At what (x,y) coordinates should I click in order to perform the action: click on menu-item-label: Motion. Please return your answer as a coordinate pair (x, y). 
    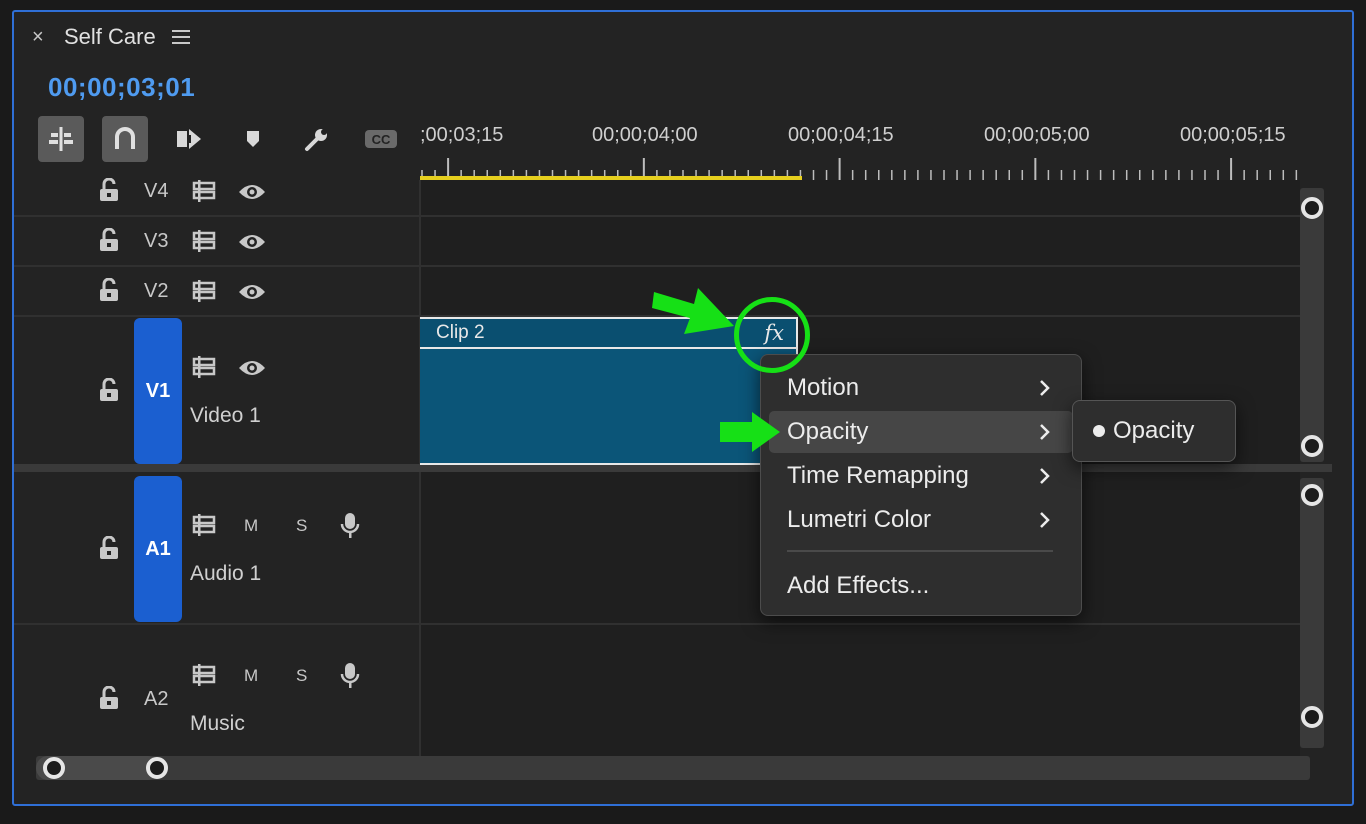
    Looking at the image, I should click on (823, 387).